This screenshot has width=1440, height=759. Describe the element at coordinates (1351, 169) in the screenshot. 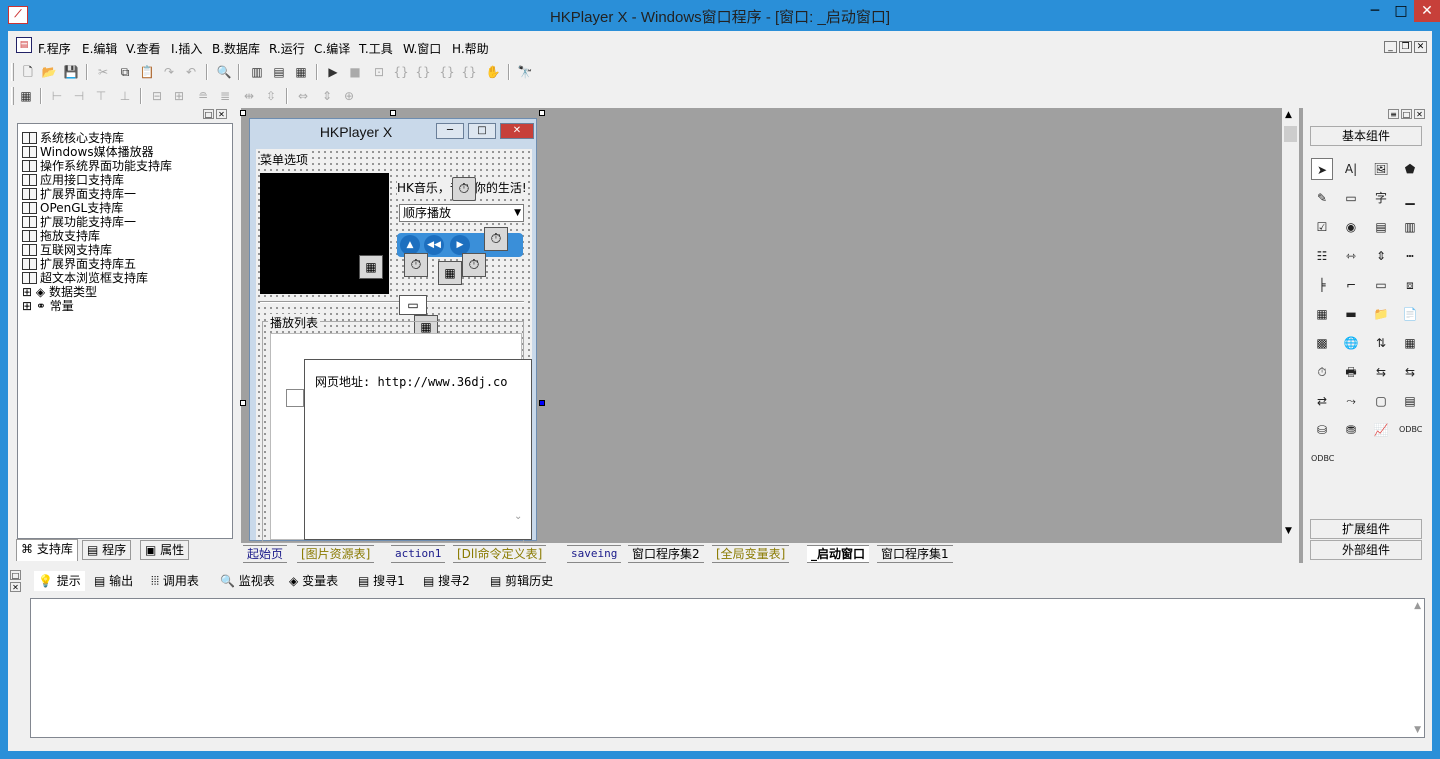

I see `label-icon: A|` at that location.